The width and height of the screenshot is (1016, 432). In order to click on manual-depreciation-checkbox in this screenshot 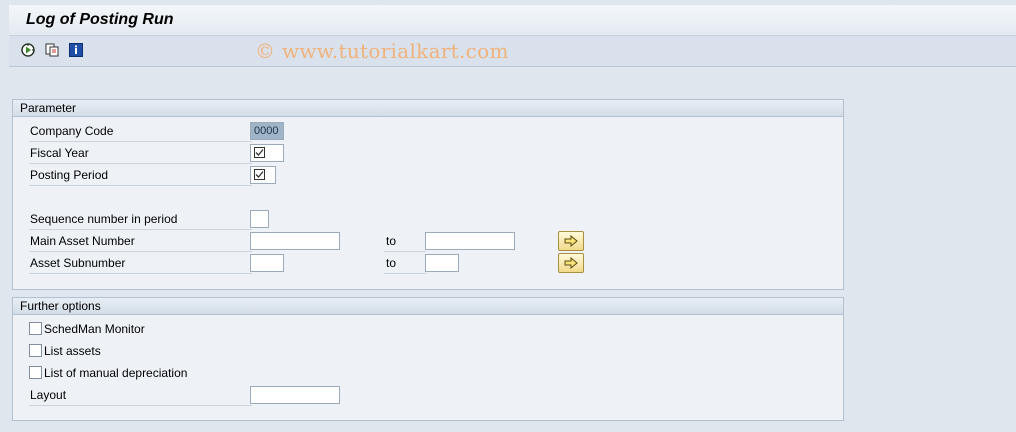, I will do `click(35, 372)`.